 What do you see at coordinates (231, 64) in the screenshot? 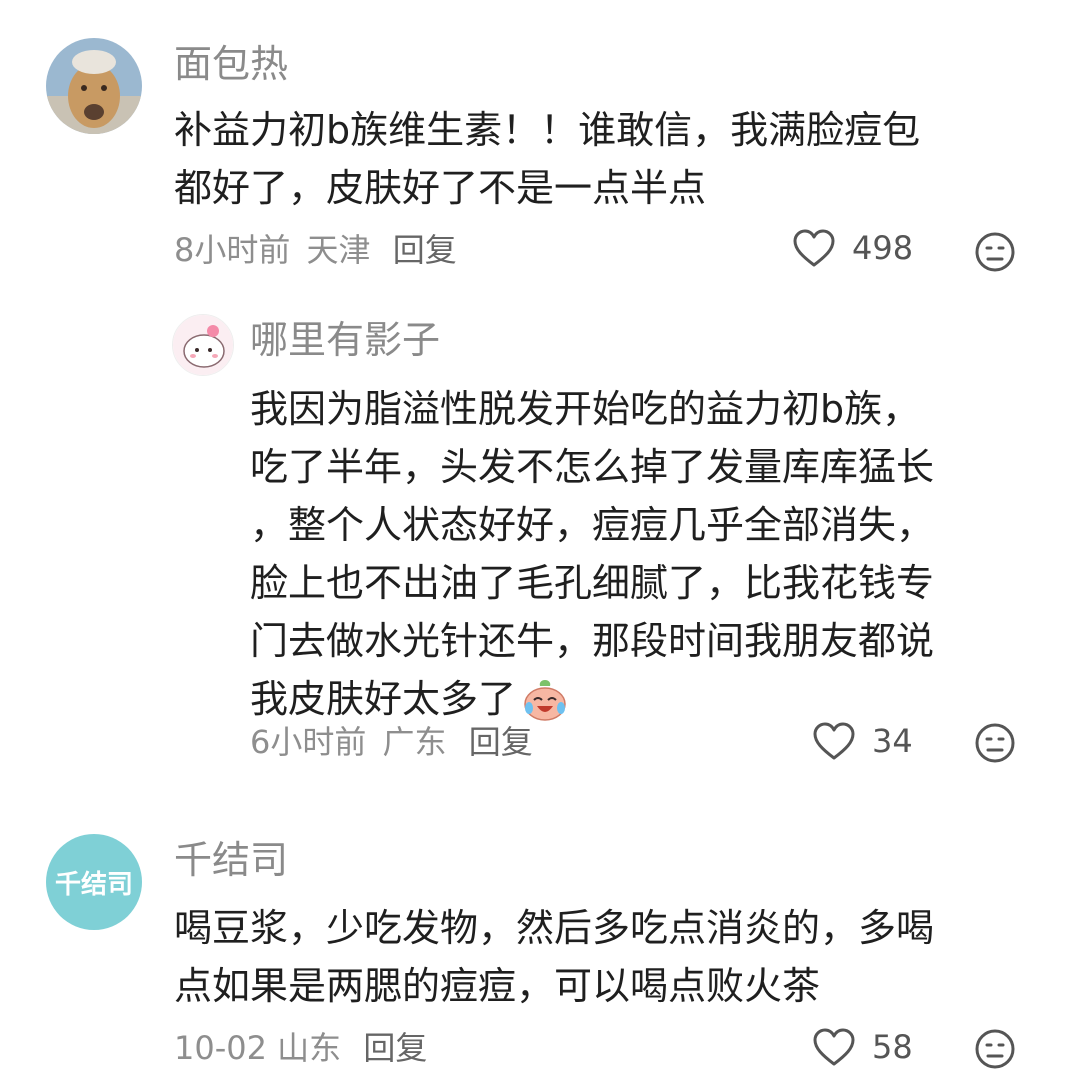
I see `comment-username: 面包热` at bounding box center [231, 64].